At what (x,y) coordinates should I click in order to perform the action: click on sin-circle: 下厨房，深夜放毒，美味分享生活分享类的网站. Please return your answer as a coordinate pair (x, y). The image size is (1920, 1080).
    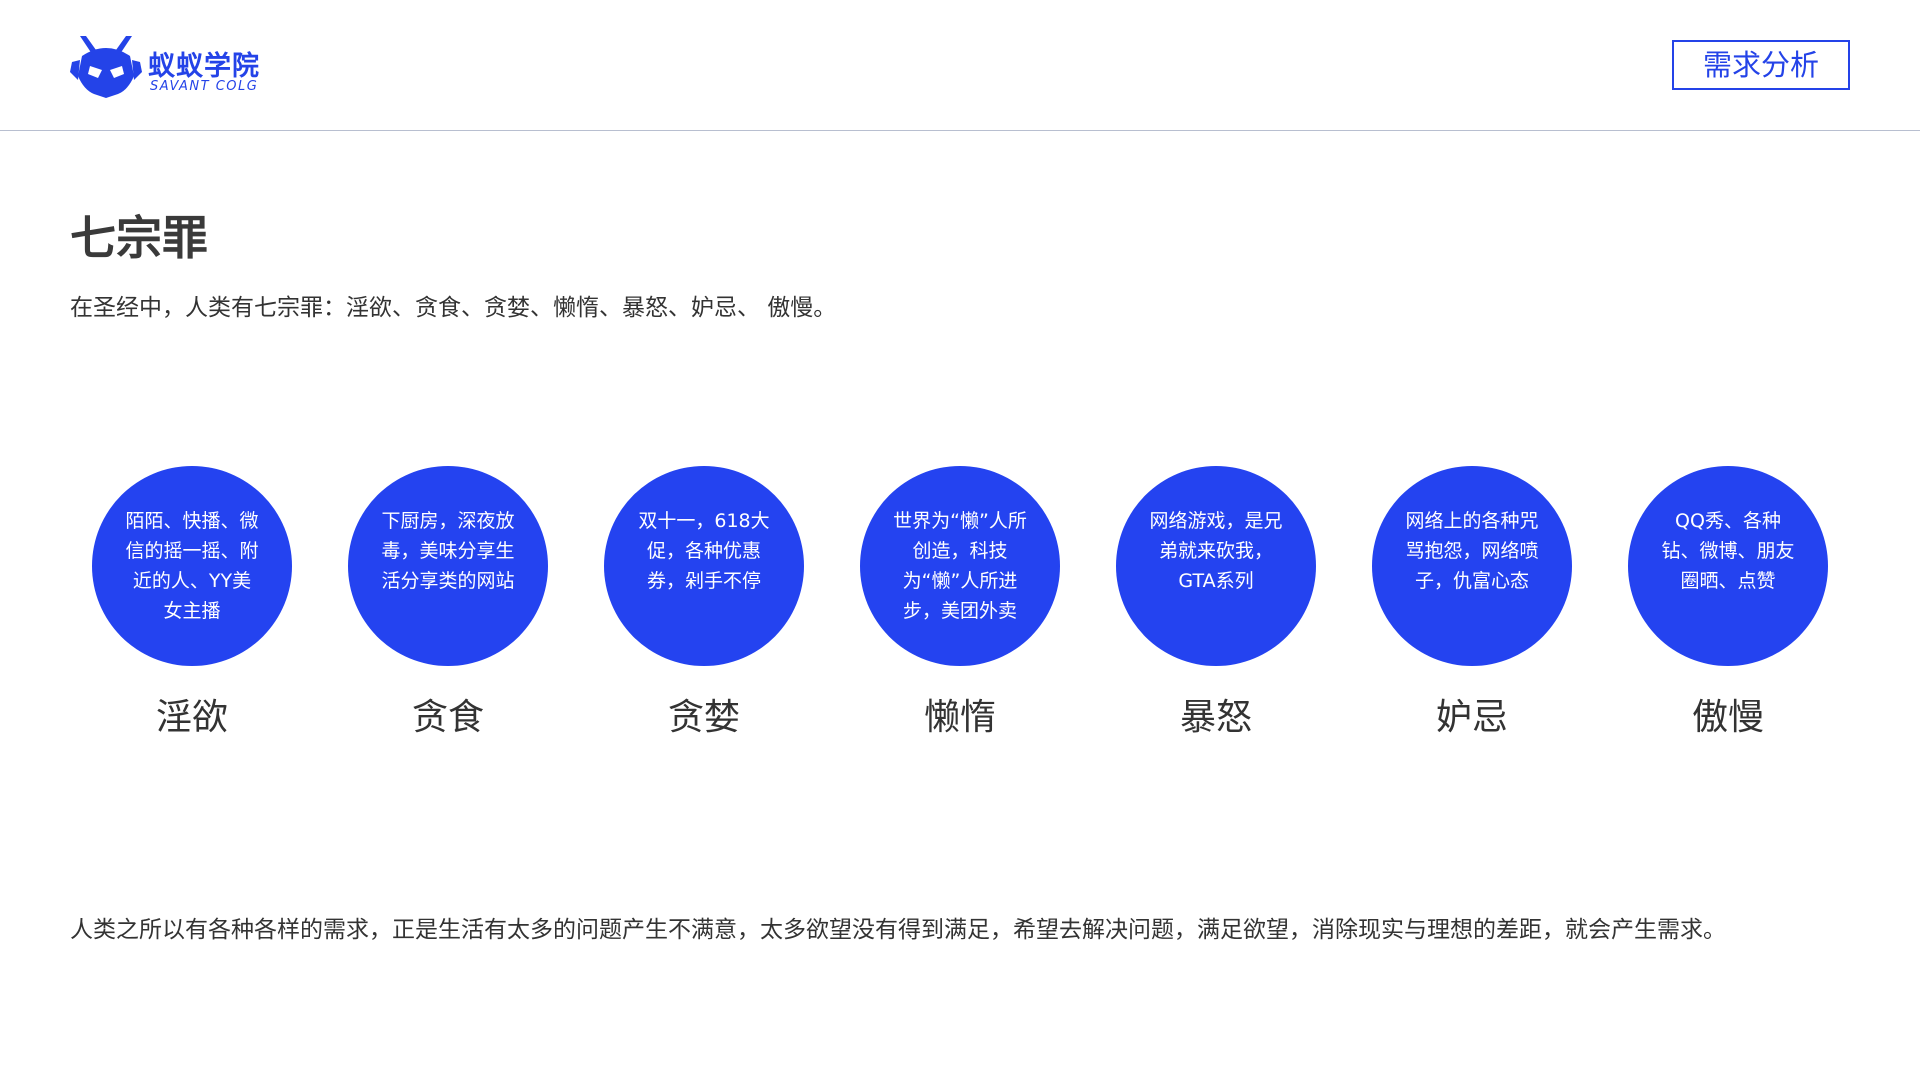
    Looking at the image, I should click on (448, 566).